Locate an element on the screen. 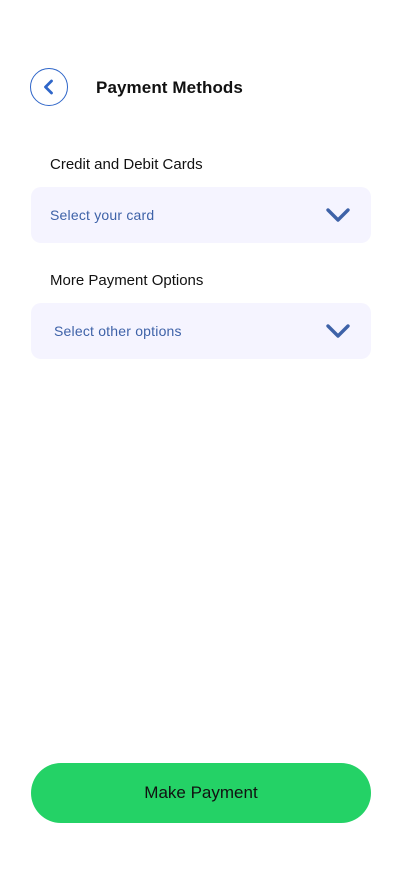 The width and height of the screenshot is (402, 874). other-options-select-value: Select other options is located at coordinates (118, 331).